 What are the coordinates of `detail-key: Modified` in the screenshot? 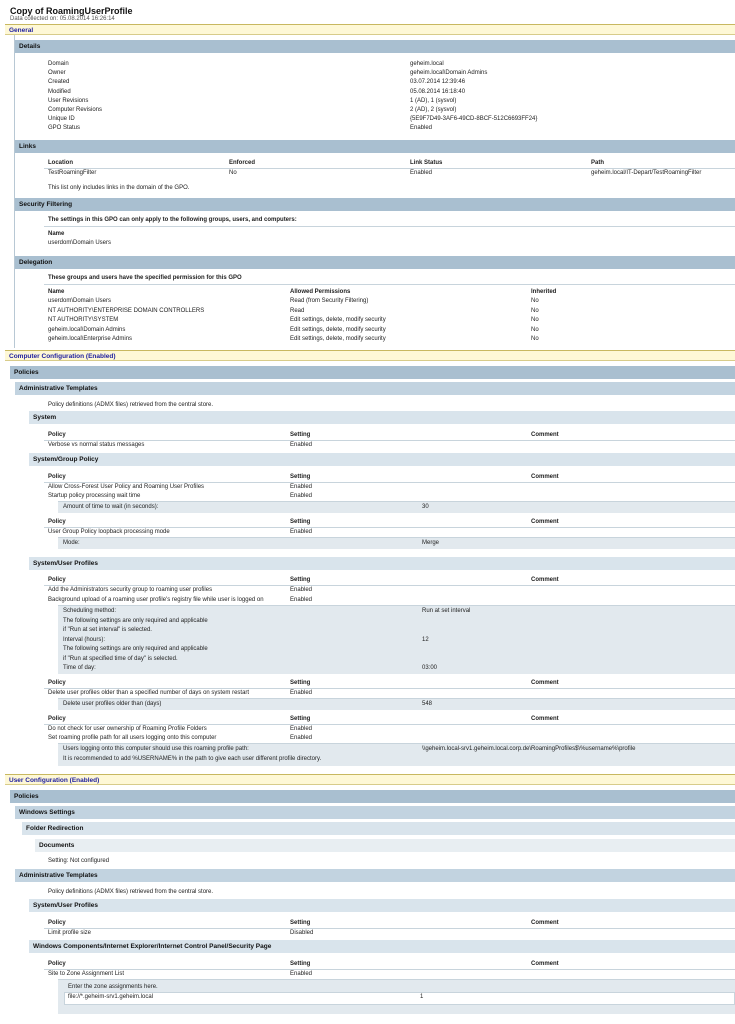 It's located at (59, 91).